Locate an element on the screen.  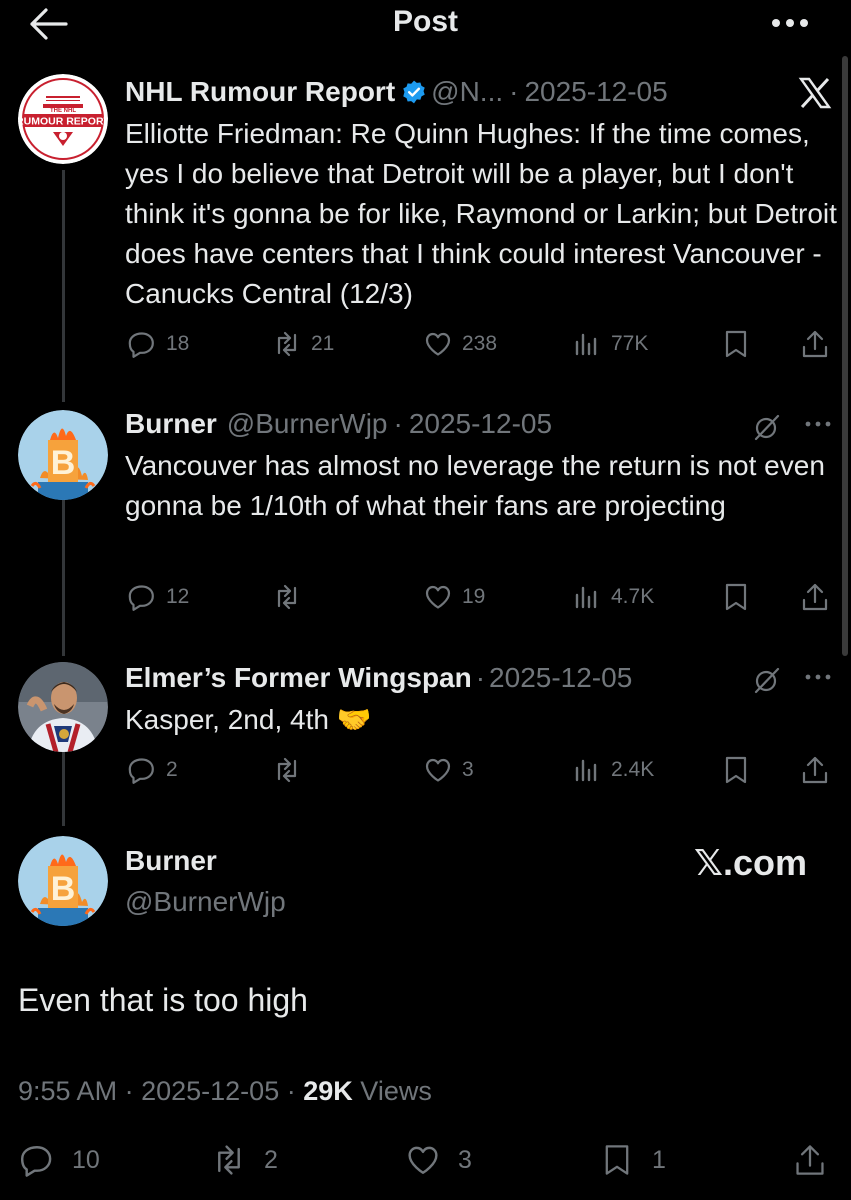
post-meta: 9:55 AM · 2025-12-05 · 29K Views is located at coordinates (225, 1091).